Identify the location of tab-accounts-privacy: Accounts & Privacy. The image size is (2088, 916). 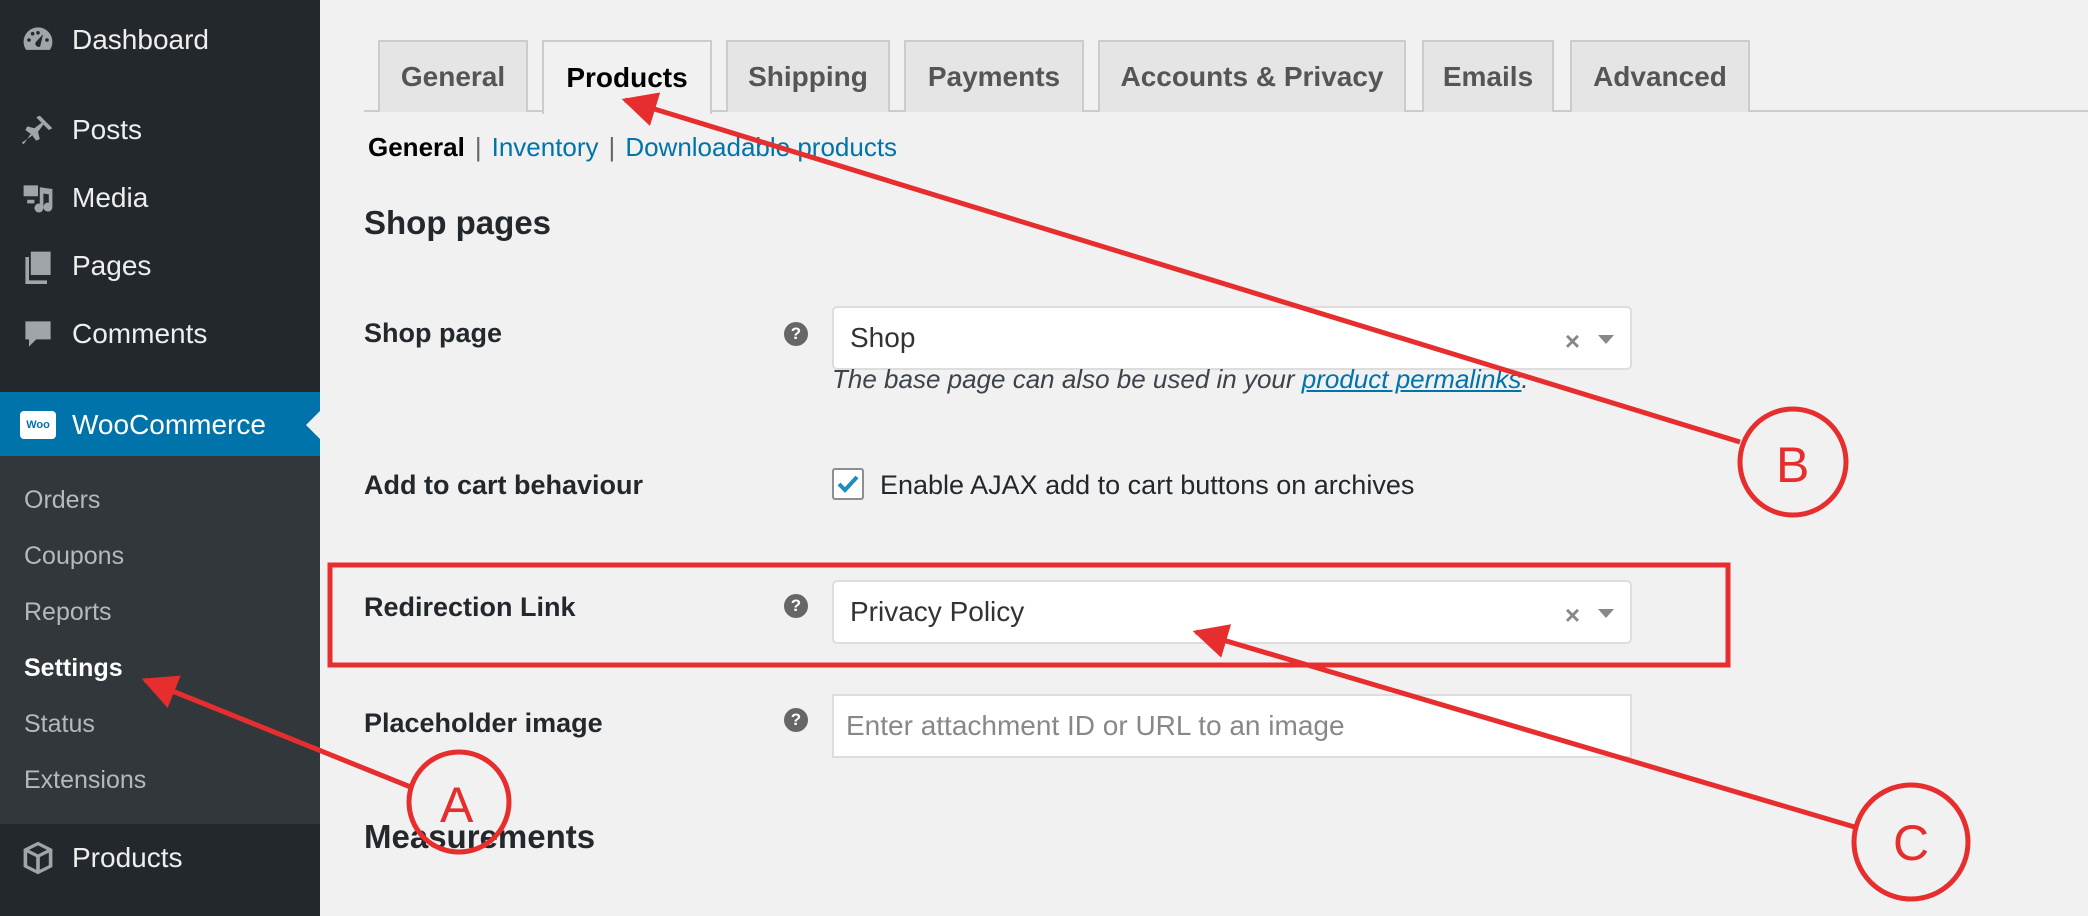
(1252, 76).